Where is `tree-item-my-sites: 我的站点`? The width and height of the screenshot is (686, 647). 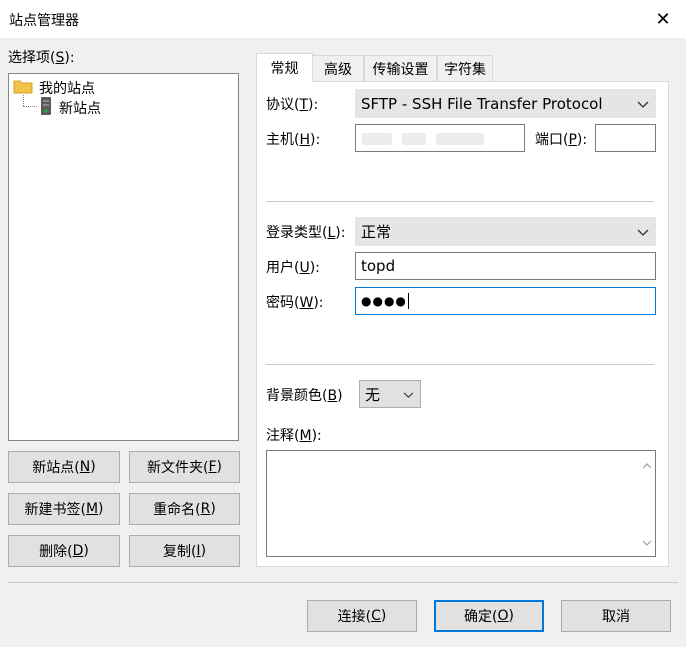
tree-item-my-sites: 我的站点 is located at coordinates (54, 88).